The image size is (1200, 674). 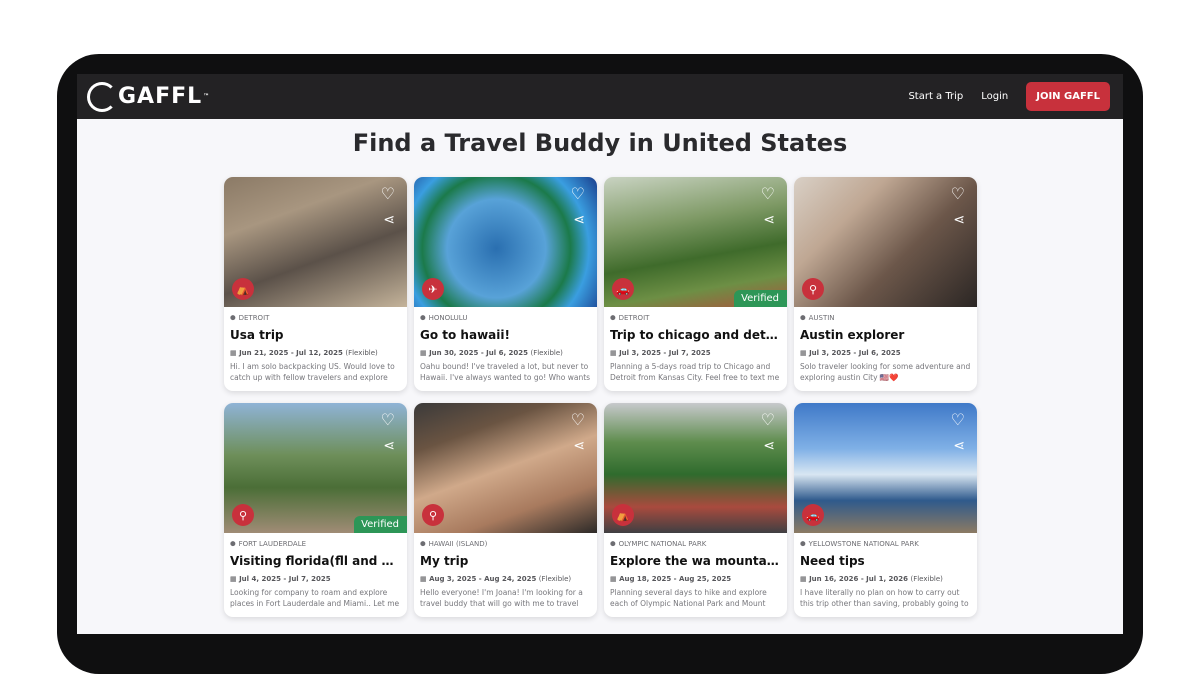 What do you see at coordinates (885, 561) in the screenshot?
I see `trip-name: Need tips` at bounding box center [885, 561].